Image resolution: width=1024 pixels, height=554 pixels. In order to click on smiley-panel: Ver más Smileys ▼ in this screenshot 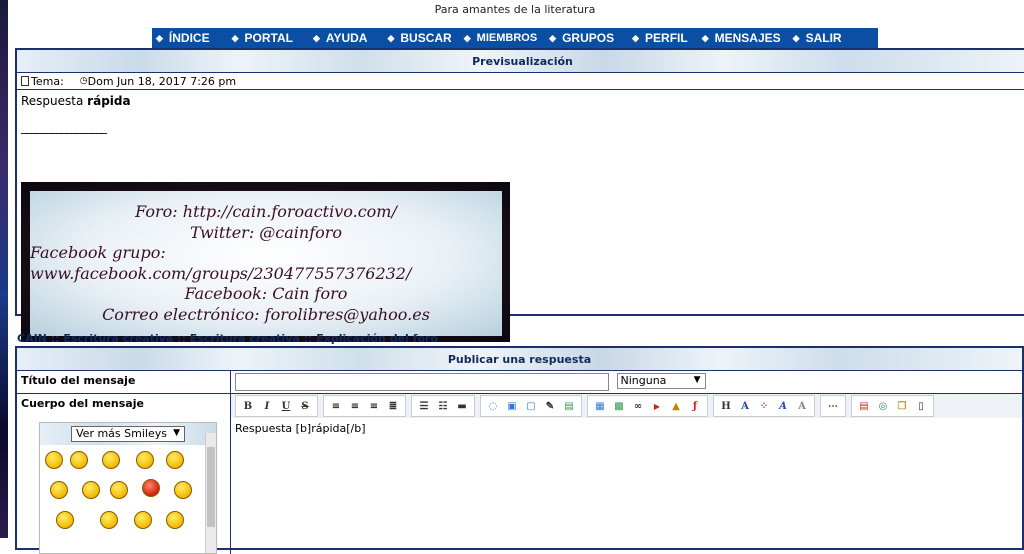, I will do `click(128, 488)`.